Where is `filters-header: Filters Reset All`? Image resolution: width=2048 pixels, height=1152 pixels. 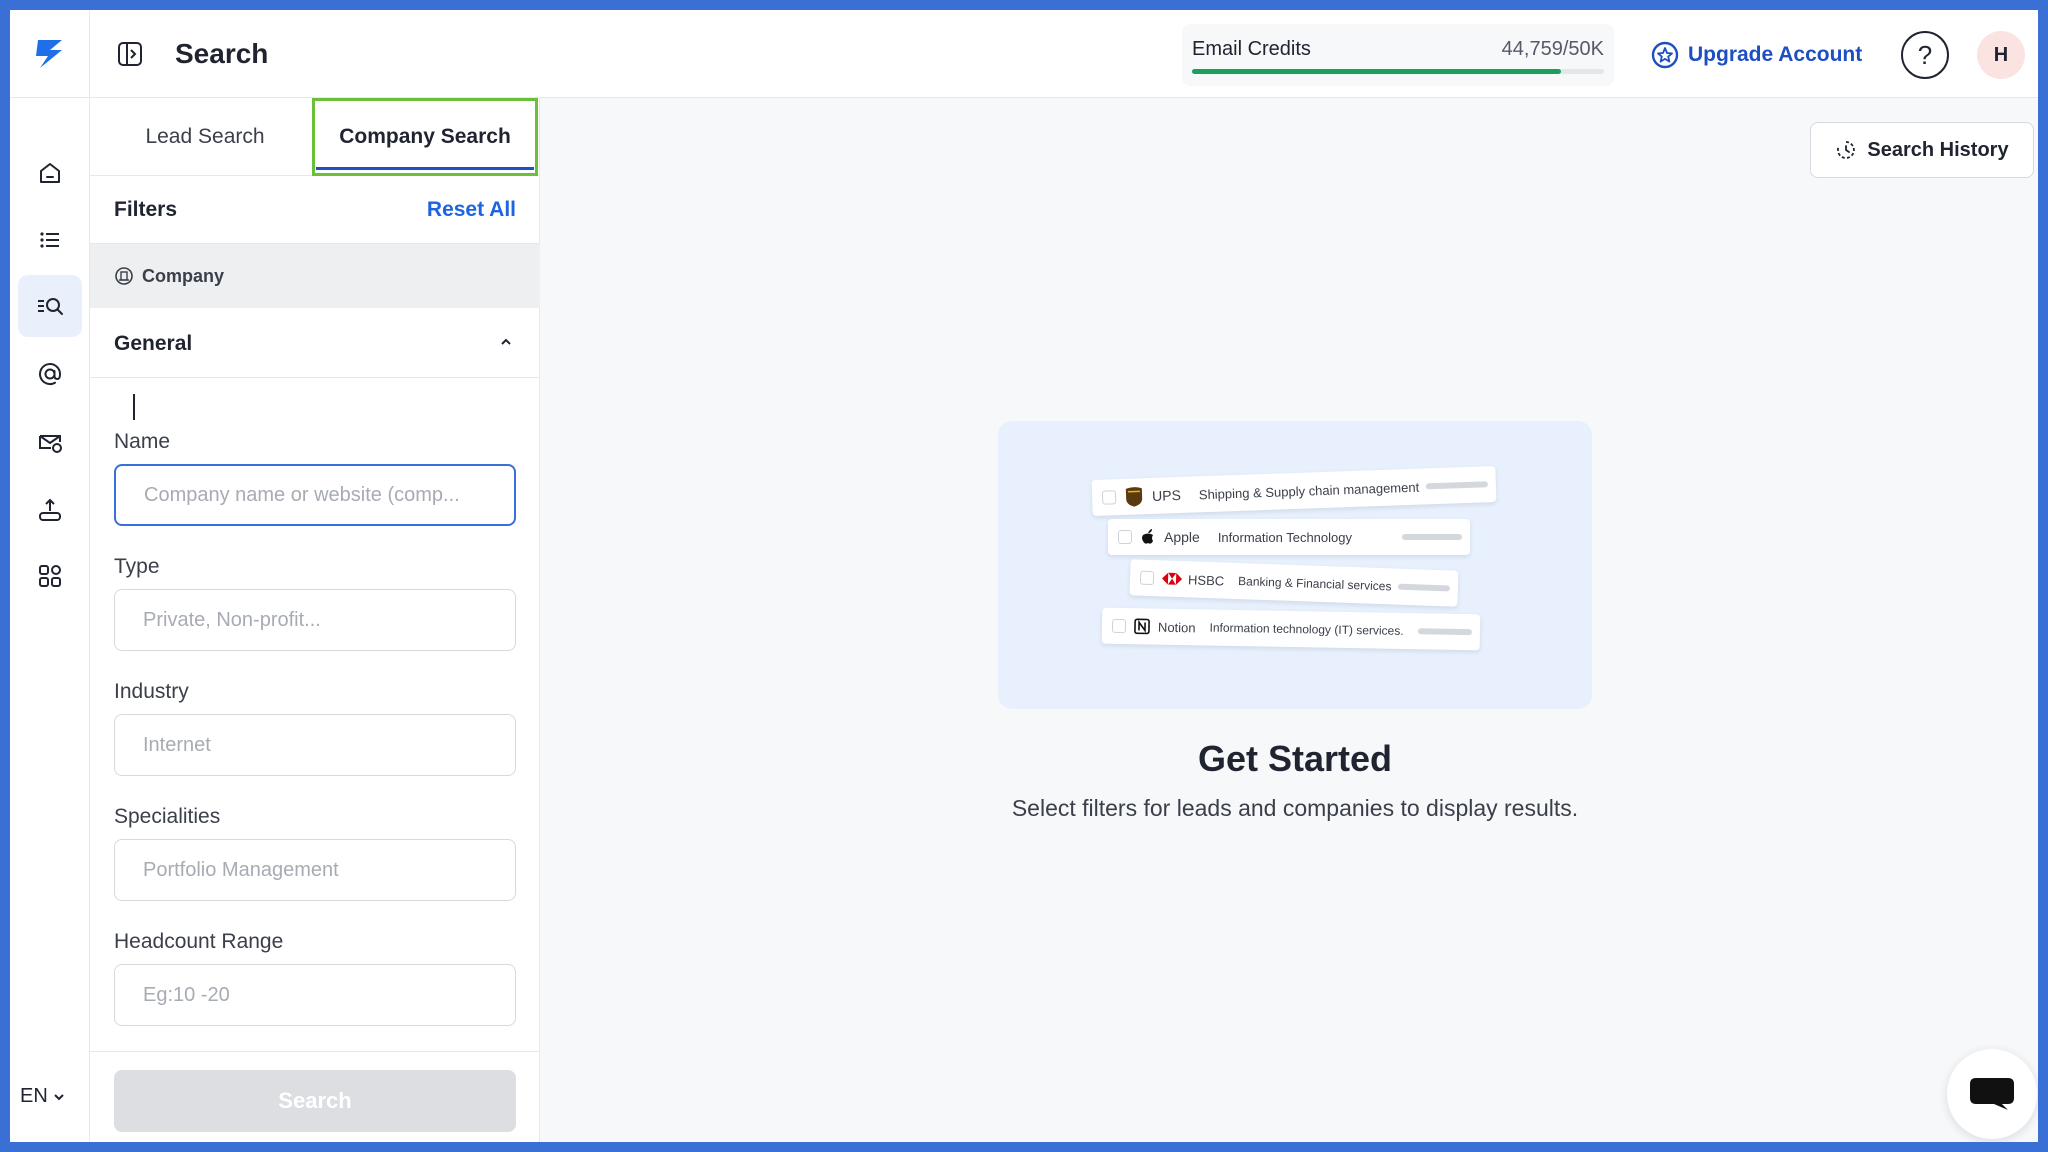 filters-header: Filters Reset All is located at coordinates (315, 210).